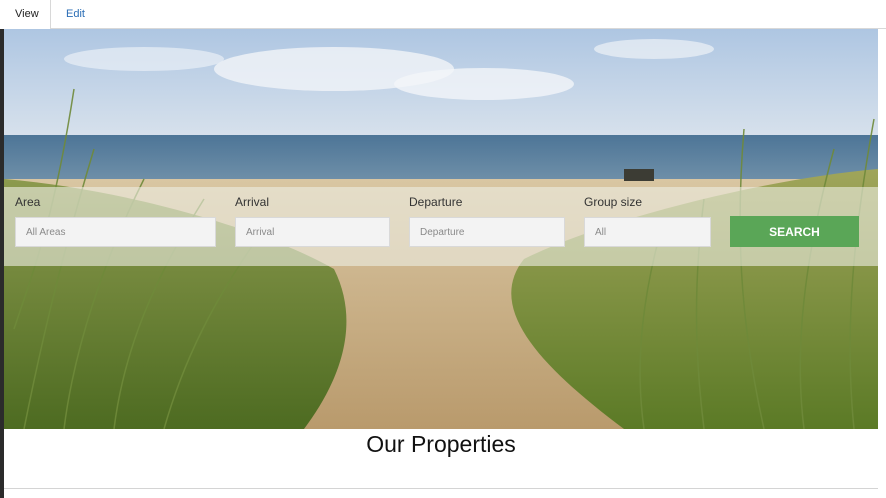 Image resolution: width=886 pixels, height=498 pixels. Describe the element at coordinates (75, 14) in the screenshot. I see `tab-edit: Edit` at that location.